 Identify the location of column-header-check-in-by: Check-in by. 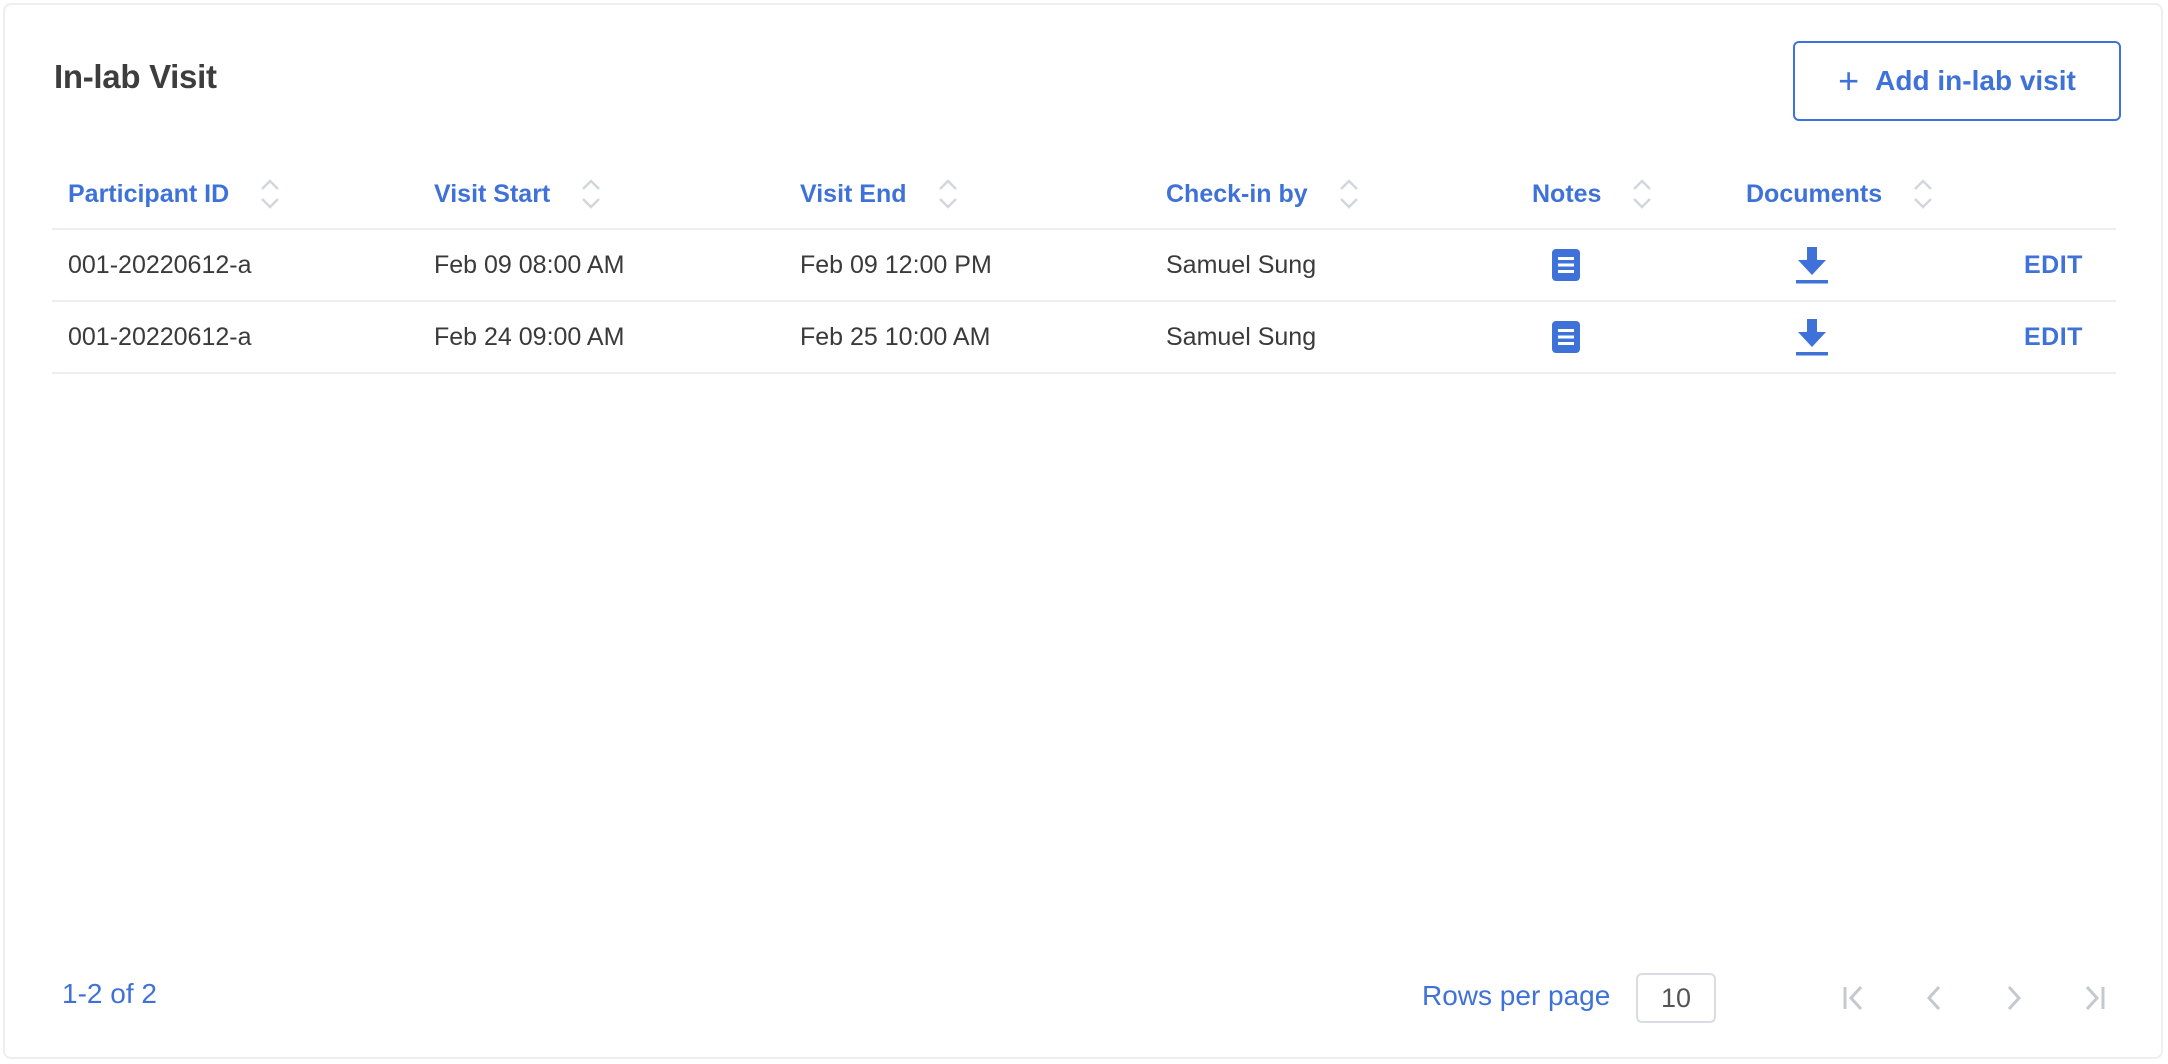
(1264, 194).